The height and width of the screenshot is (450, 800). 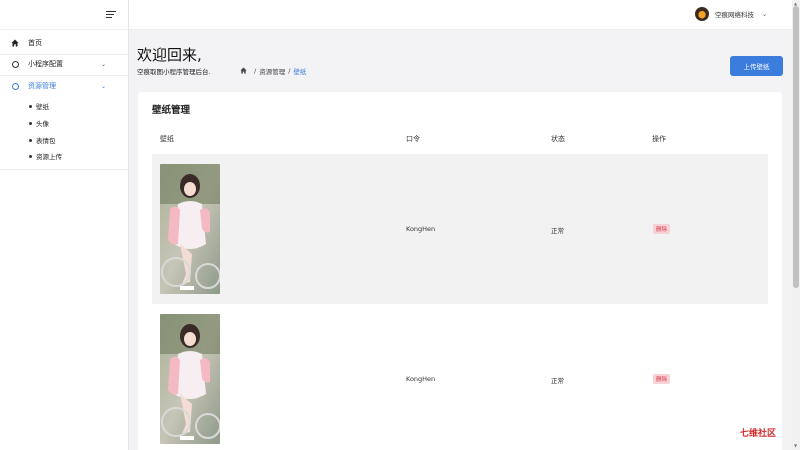 I want to click on sidebar-subitem-label: 资源上传, so click(x=49, y=157).